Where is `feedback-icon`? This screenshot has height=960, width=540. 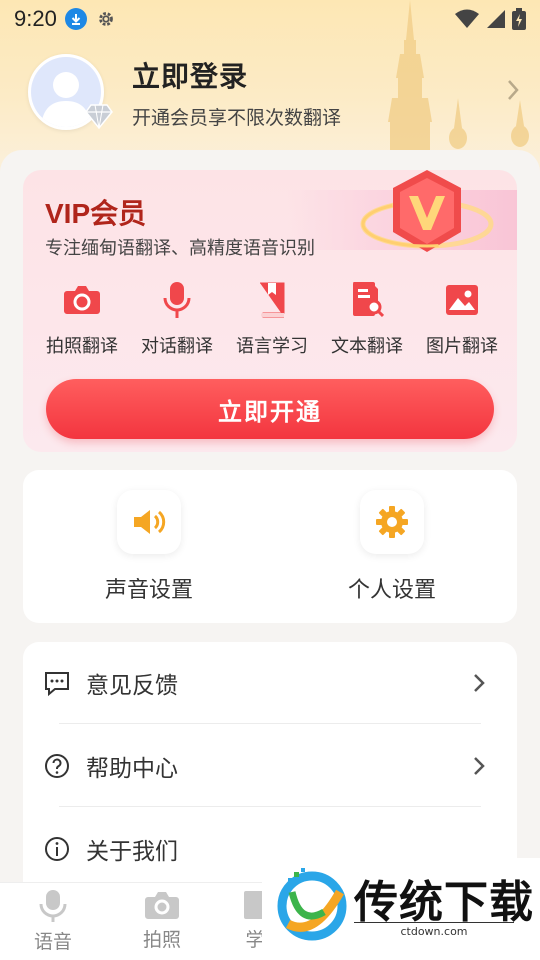 feedback-icon is located at coordinates (57, 684).